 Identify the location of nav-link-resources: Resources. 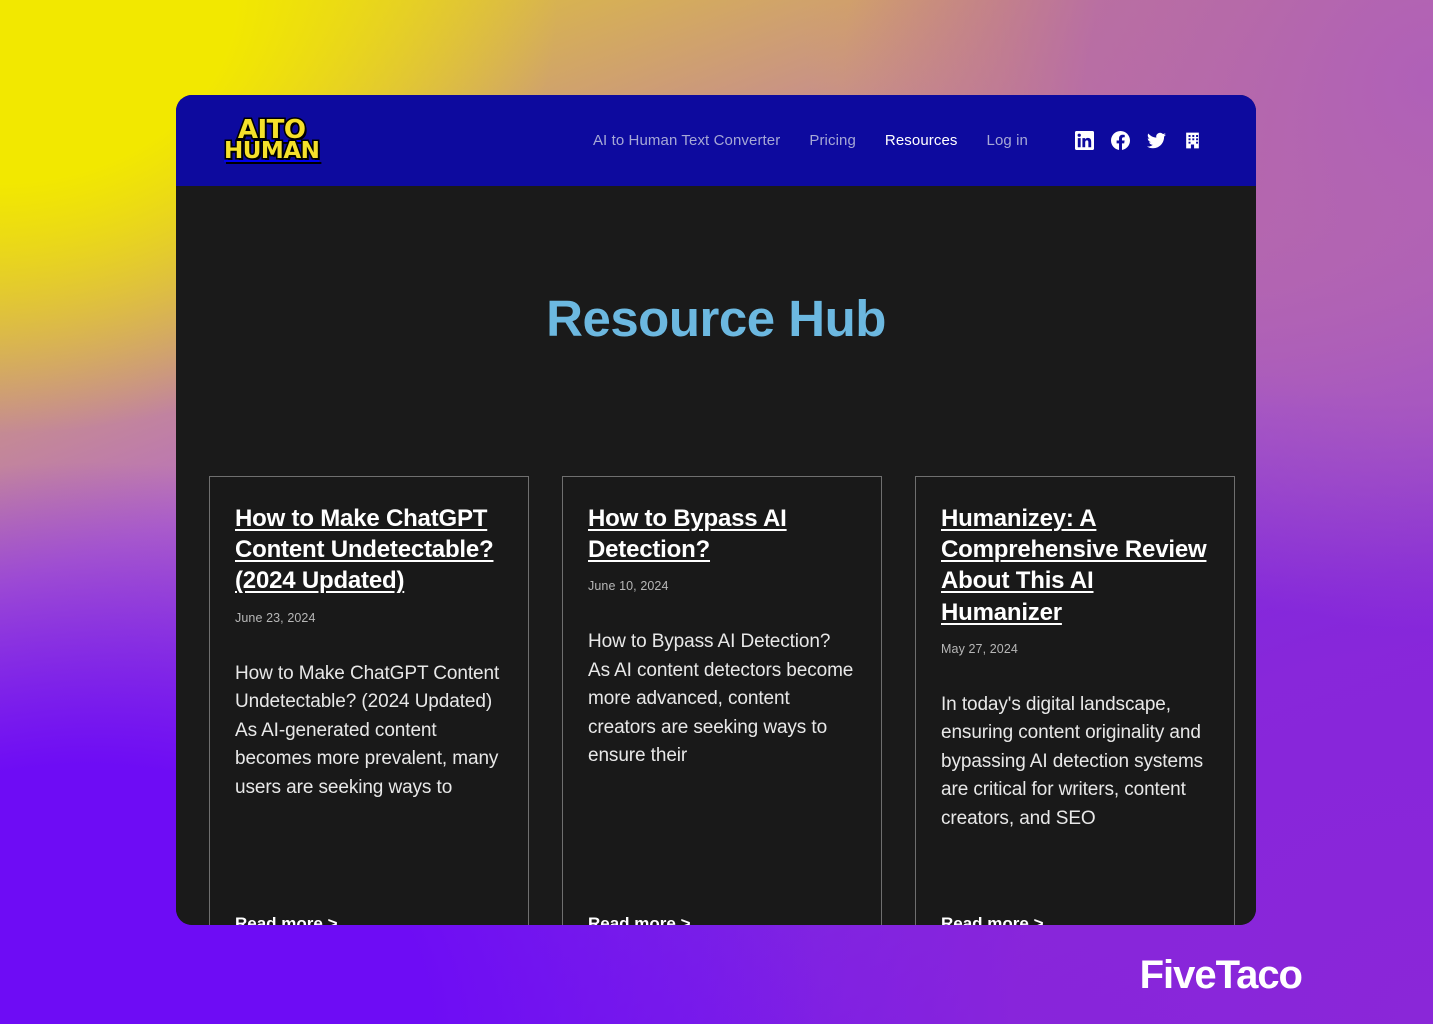
(921, 140).